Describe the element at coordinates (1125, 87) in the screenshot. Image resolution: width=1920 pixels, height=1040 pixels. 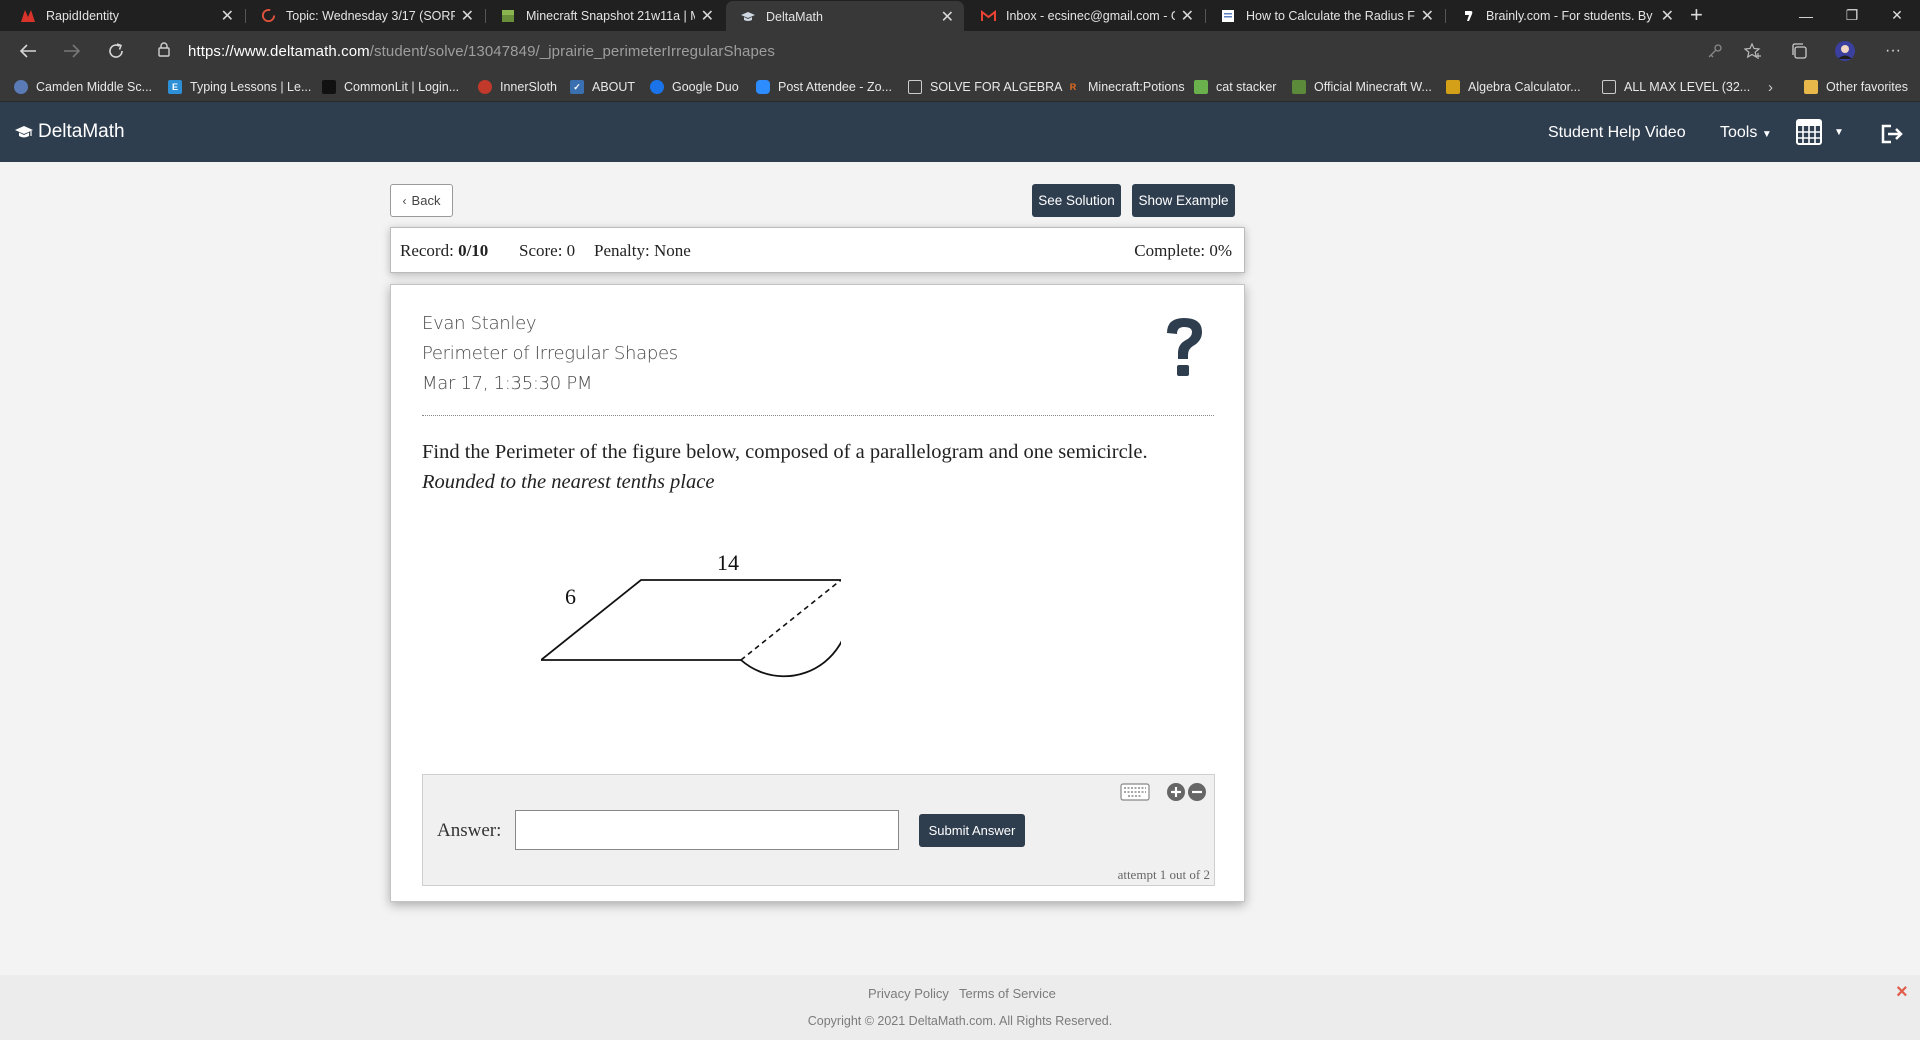
I see `bookmark-potions: R Minecraft:Potions` at that location.